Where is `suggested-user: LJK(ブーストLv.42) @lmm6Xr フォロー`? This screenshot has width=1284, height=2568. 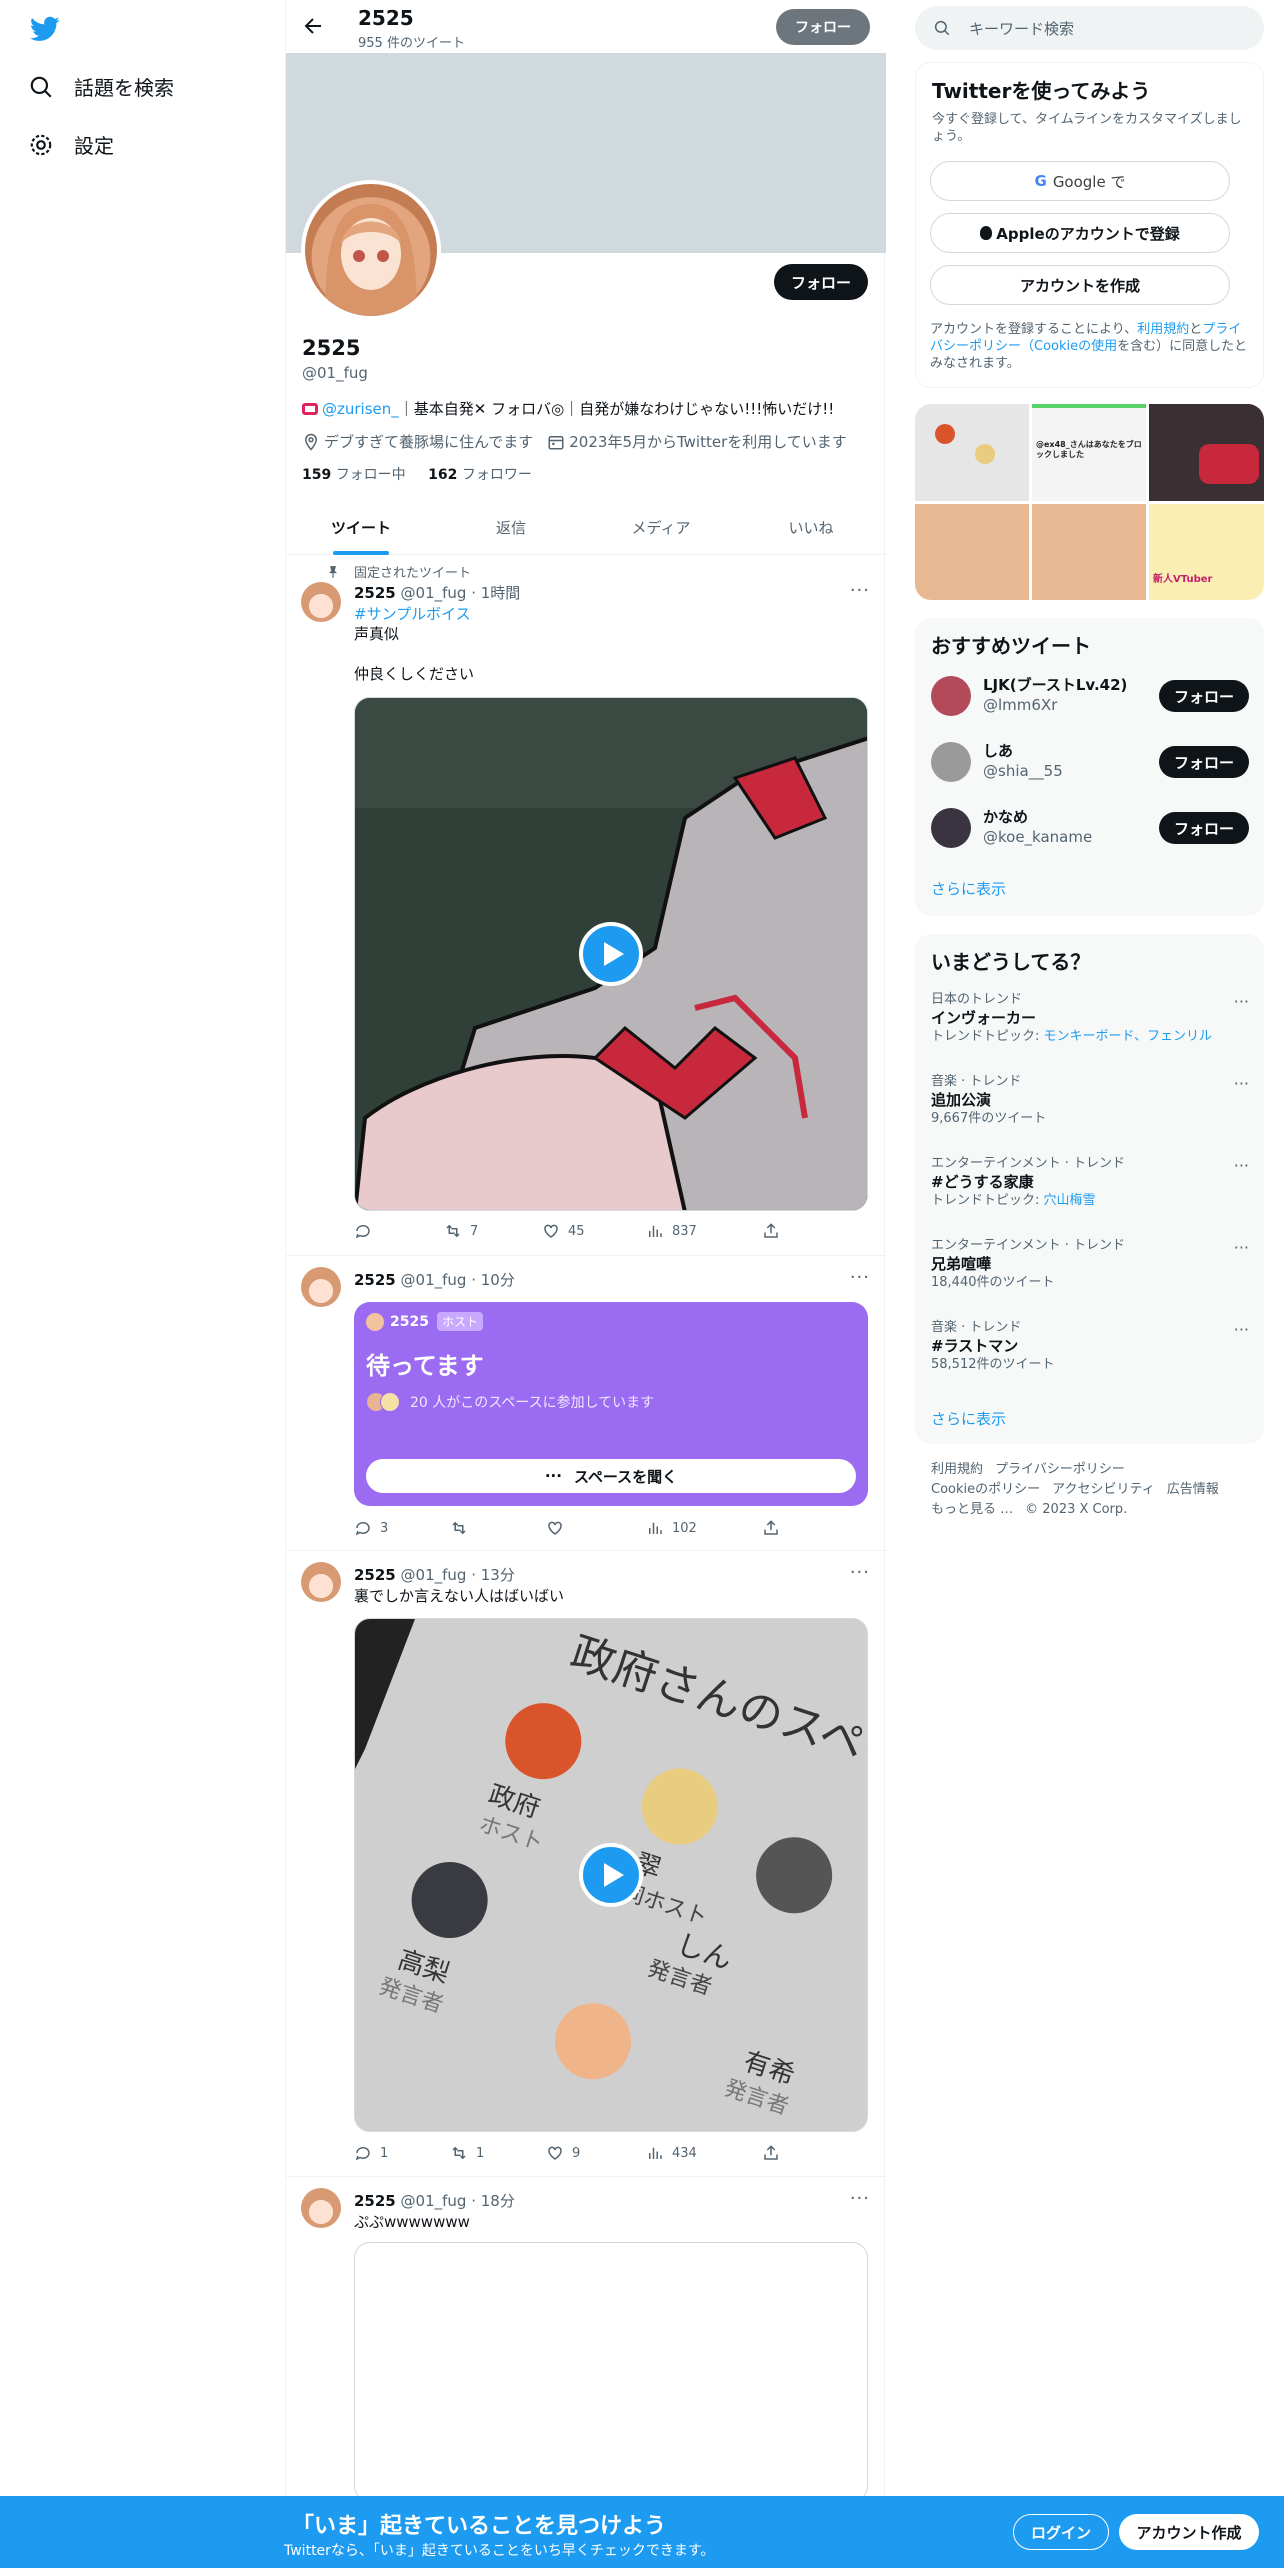 suggested-user: LJK(ブーストLv.42) @lmm6Xr フォロー is located at coordinates (1090, 696).